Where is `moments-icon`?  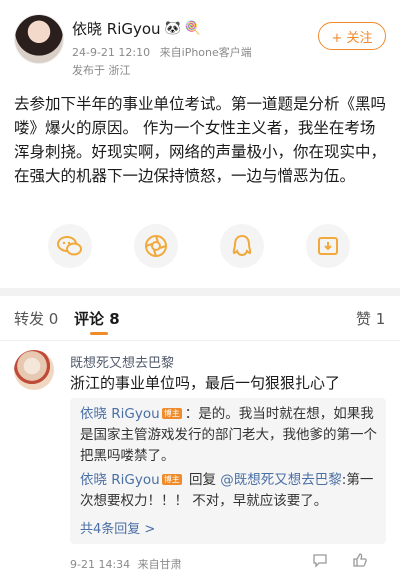
moments-icon is located at coordinates (156, 246).